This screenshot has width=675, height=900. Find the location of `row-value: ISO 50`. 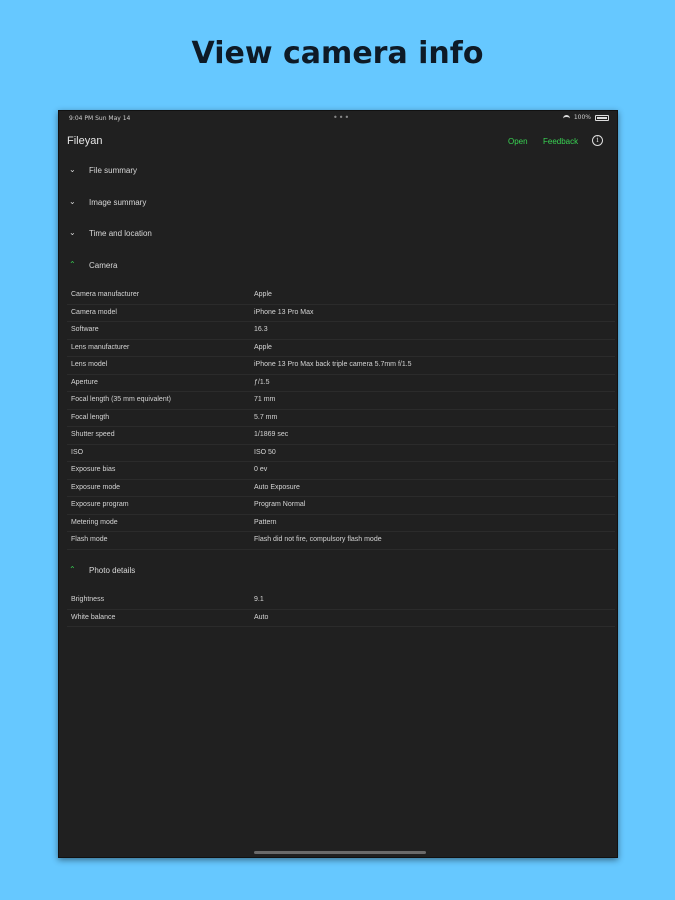

row-value: ISO 50 is located at coordinates (265, 452).